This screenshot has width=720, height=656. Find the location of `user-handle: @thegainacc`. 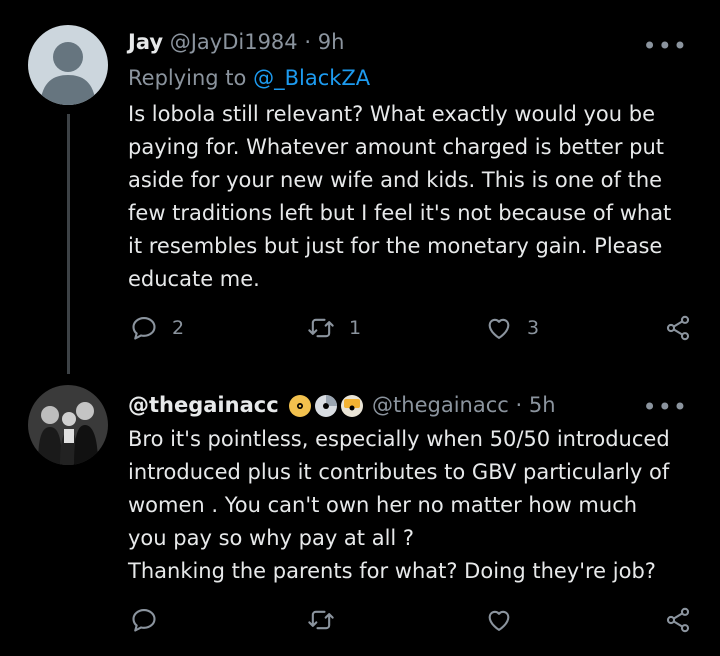

user-handle: @thegainacc is located at coordinates (440, 405).